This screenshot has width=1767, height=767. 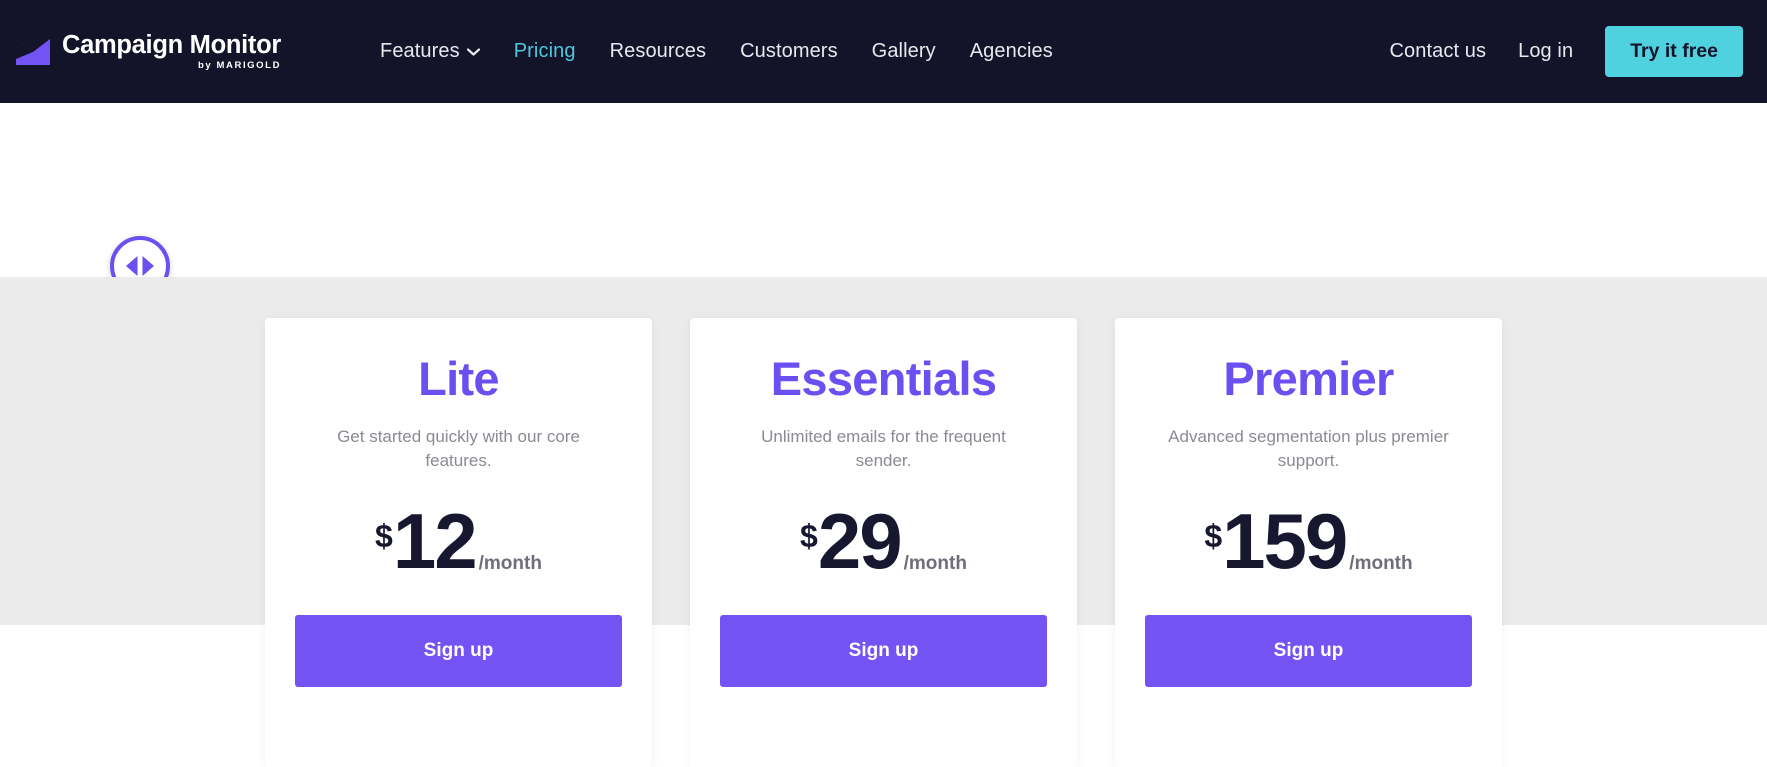 I want to click on site-logo: Campaign Monitor by MARIGOLD, so click(x=191, y=50).